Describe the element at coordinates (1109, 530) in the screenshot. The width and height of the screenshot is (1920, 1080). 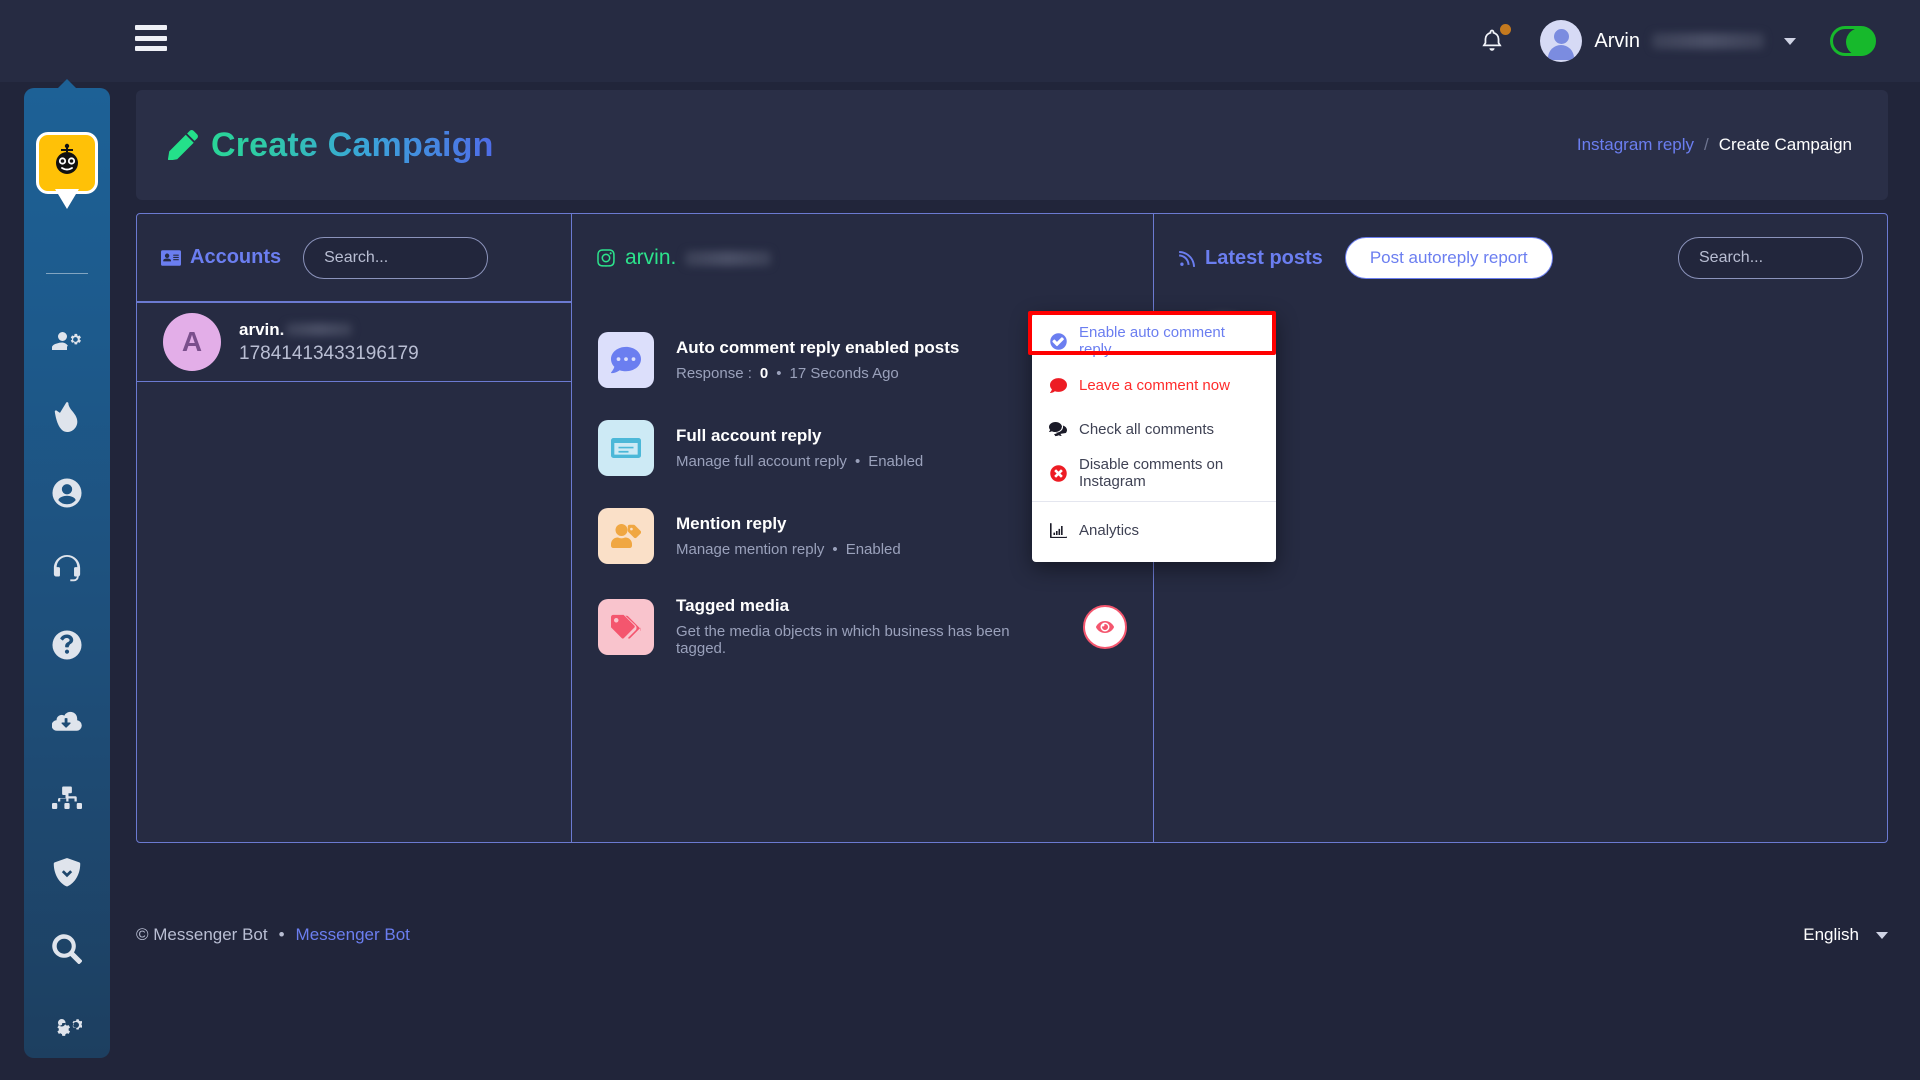
I see `dropdown-item-label: Analytics` at that location.